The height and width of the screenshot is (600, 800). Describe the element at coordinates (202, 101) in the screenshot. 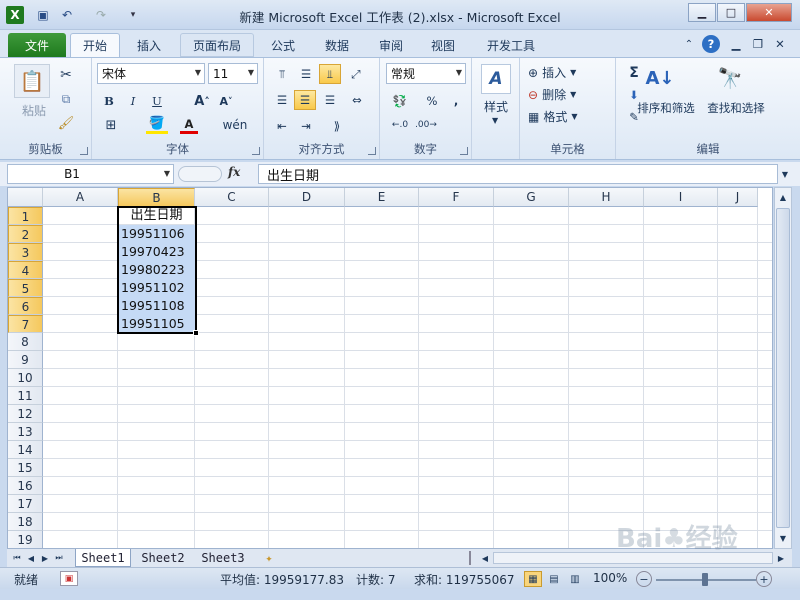

I see `grow-font-icon: A ˄` at that location.